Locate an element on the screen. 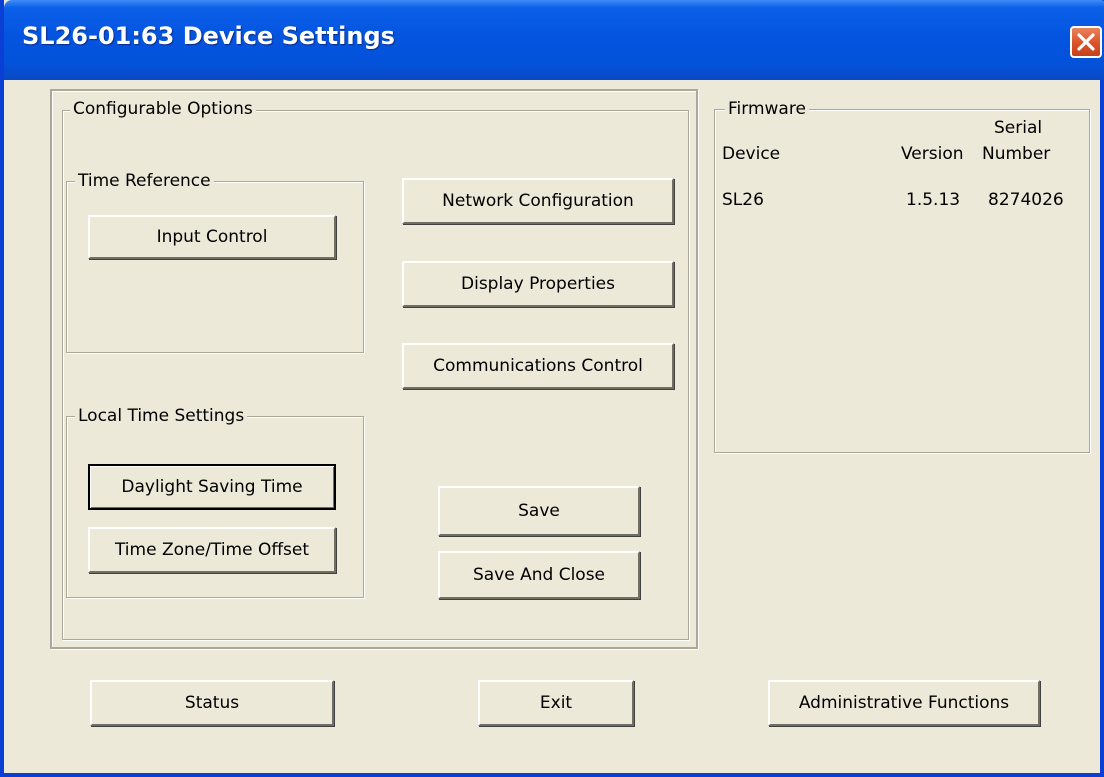  administrative-functions-button: Administrative Functions is located at coordinates (904, 703).